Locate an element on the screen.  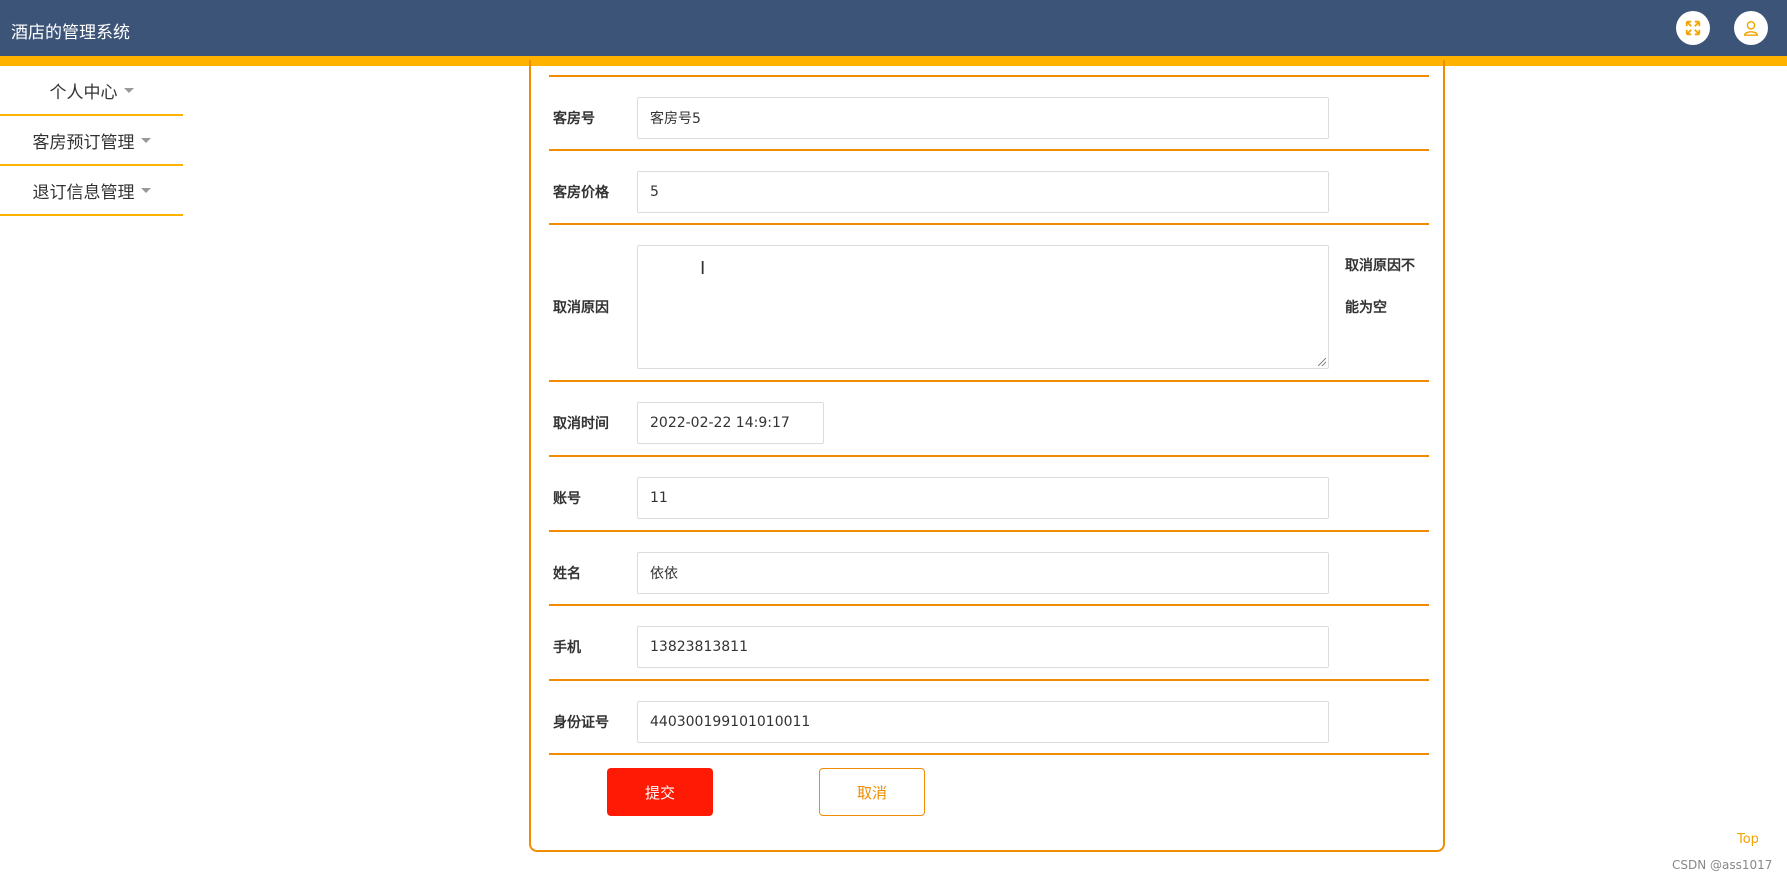
cancel-time-label: 取消时间 is located at coordinates (581, 424).